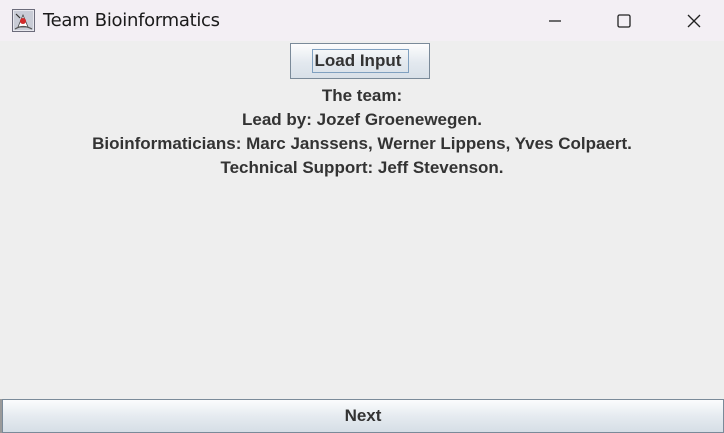  I want to click on maximize-icon, so click(624, 20).